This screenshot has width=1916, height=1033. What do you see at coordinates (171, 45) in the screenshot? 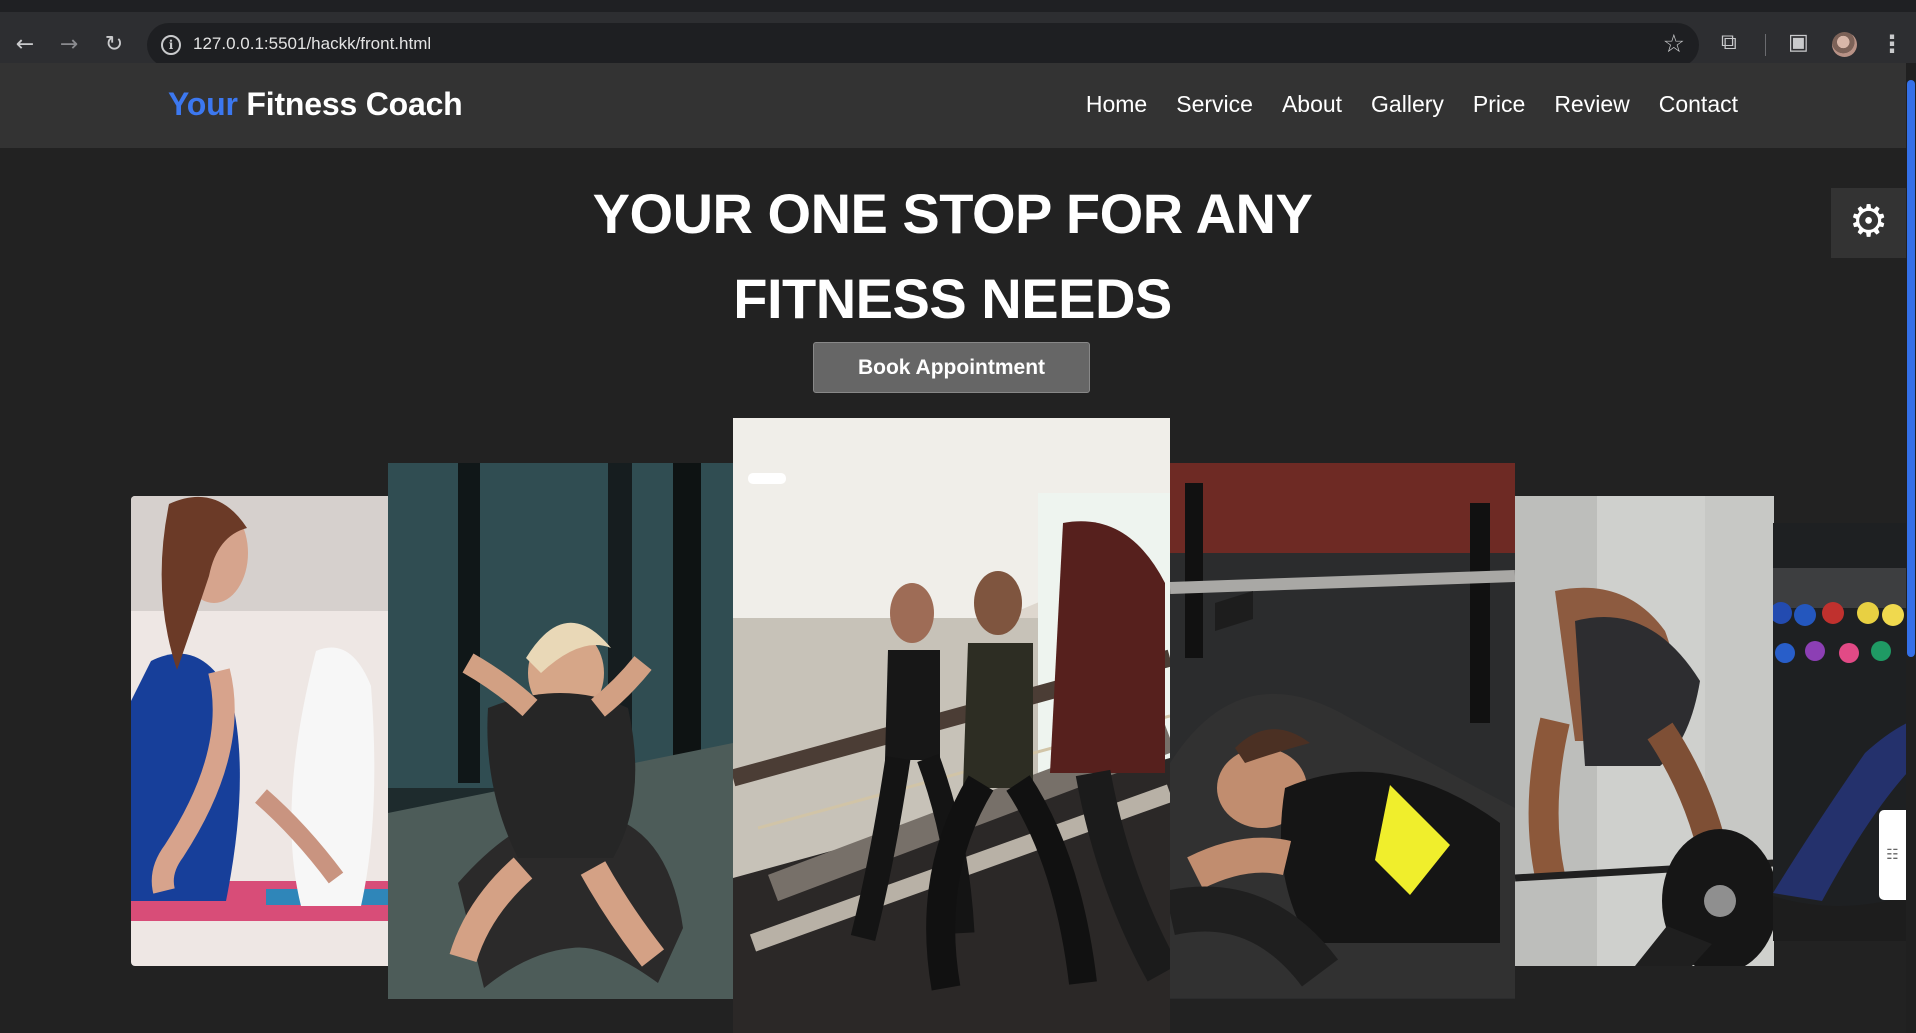
I see `info-icon: i` at bounding box center [171, 45].